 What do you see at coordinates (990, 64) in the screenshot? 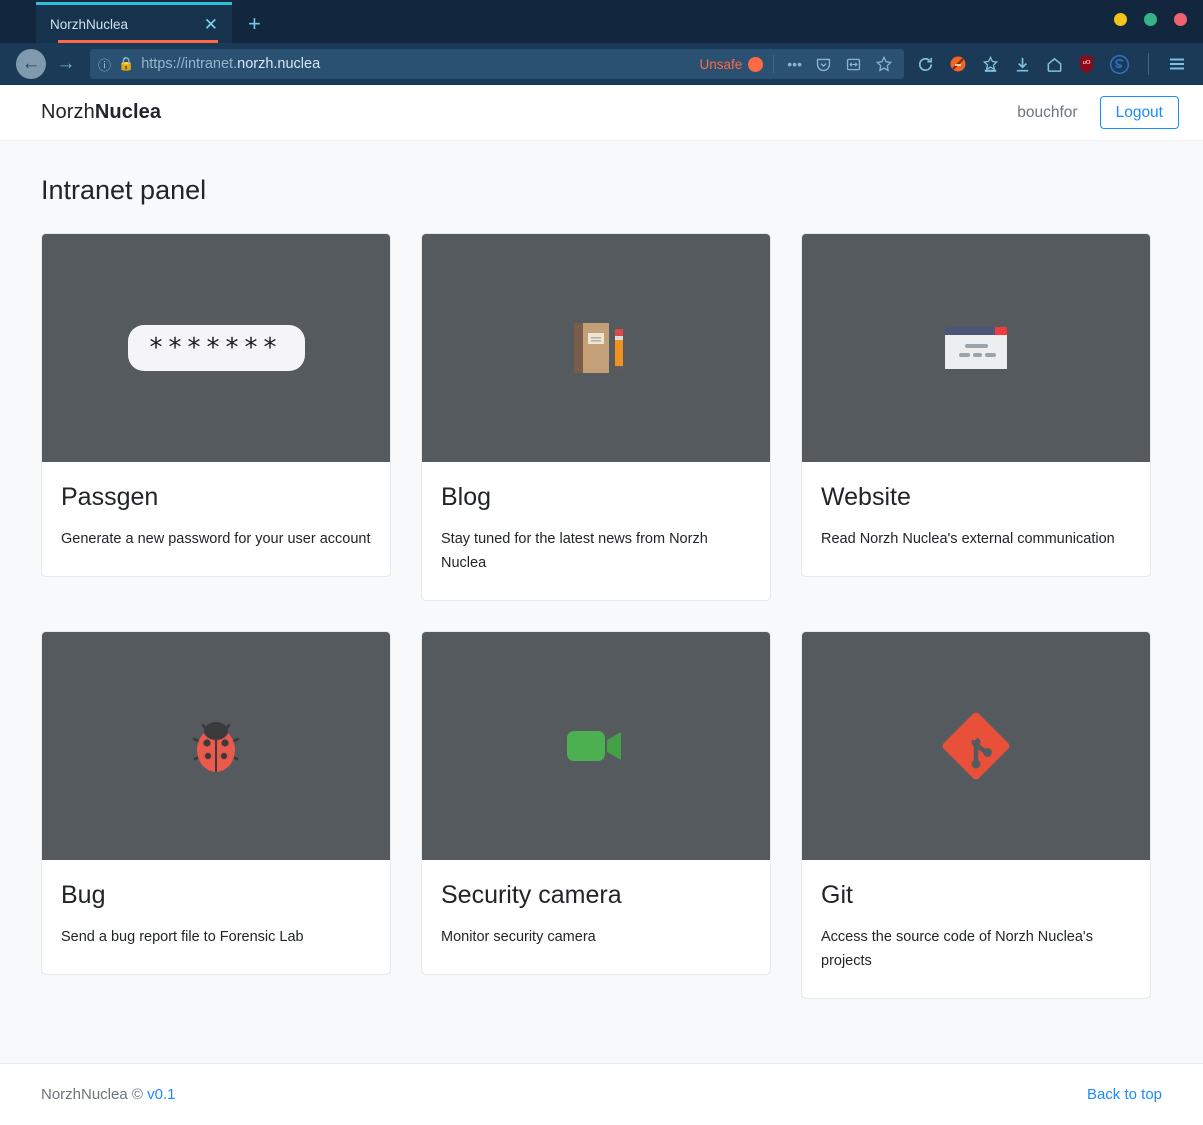
I see `container-icon` at bounding box center [990, 64].